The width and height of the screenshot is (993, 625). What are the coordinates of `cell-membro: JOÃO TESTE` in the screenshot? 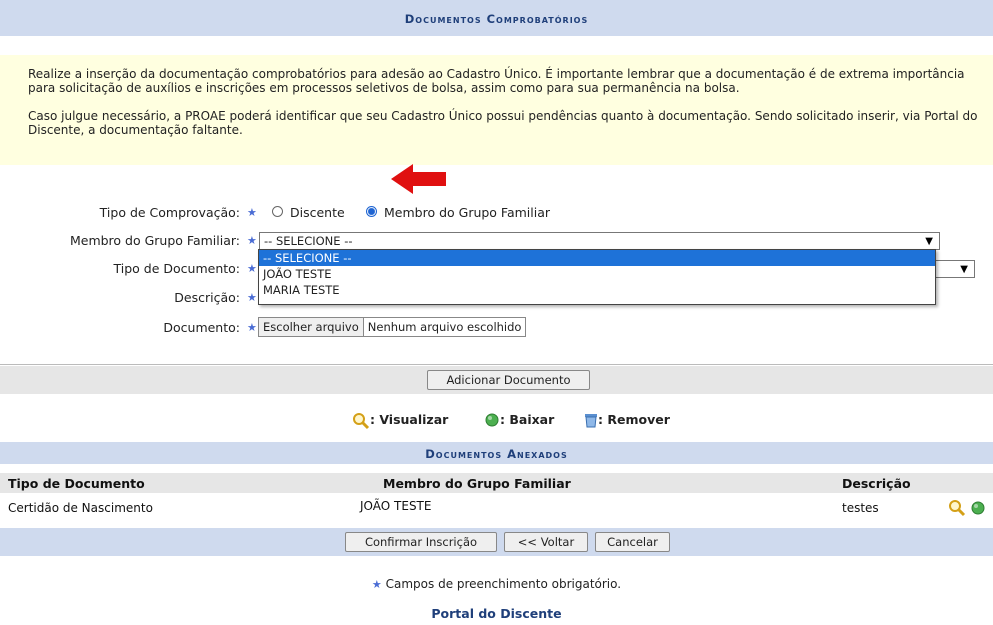 It's located at (396, 506).